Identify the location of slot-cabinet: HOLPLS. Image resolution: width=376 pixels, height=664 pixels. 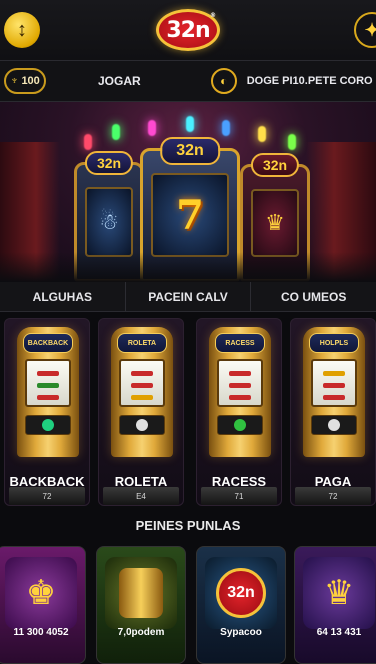
(334, 392).